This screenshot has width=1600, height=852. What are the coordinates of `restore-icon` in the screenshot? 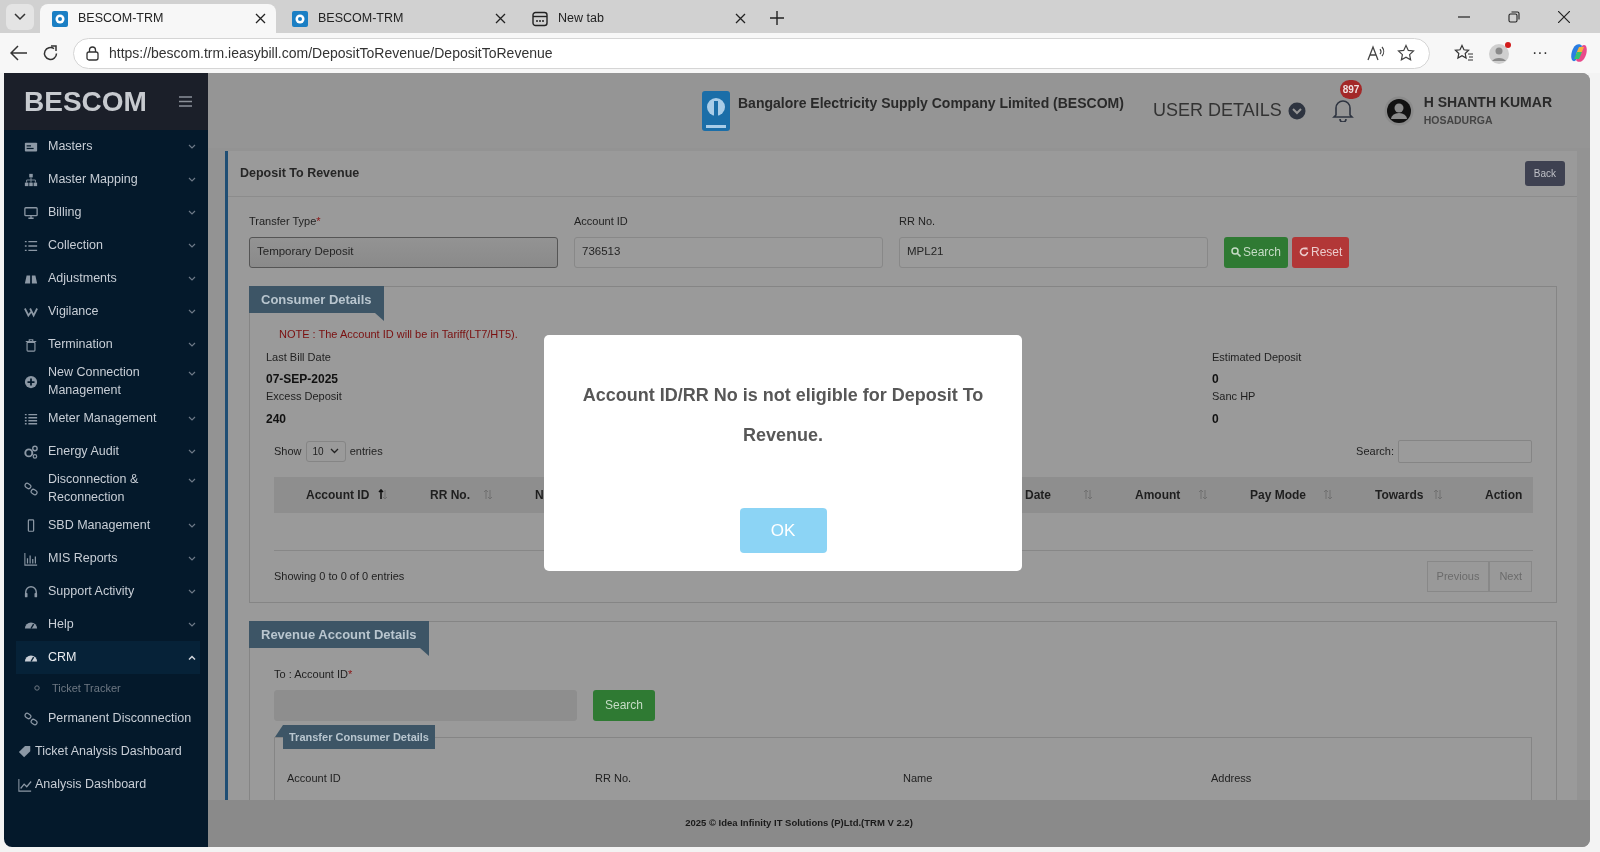 It's located at (1514, 17).